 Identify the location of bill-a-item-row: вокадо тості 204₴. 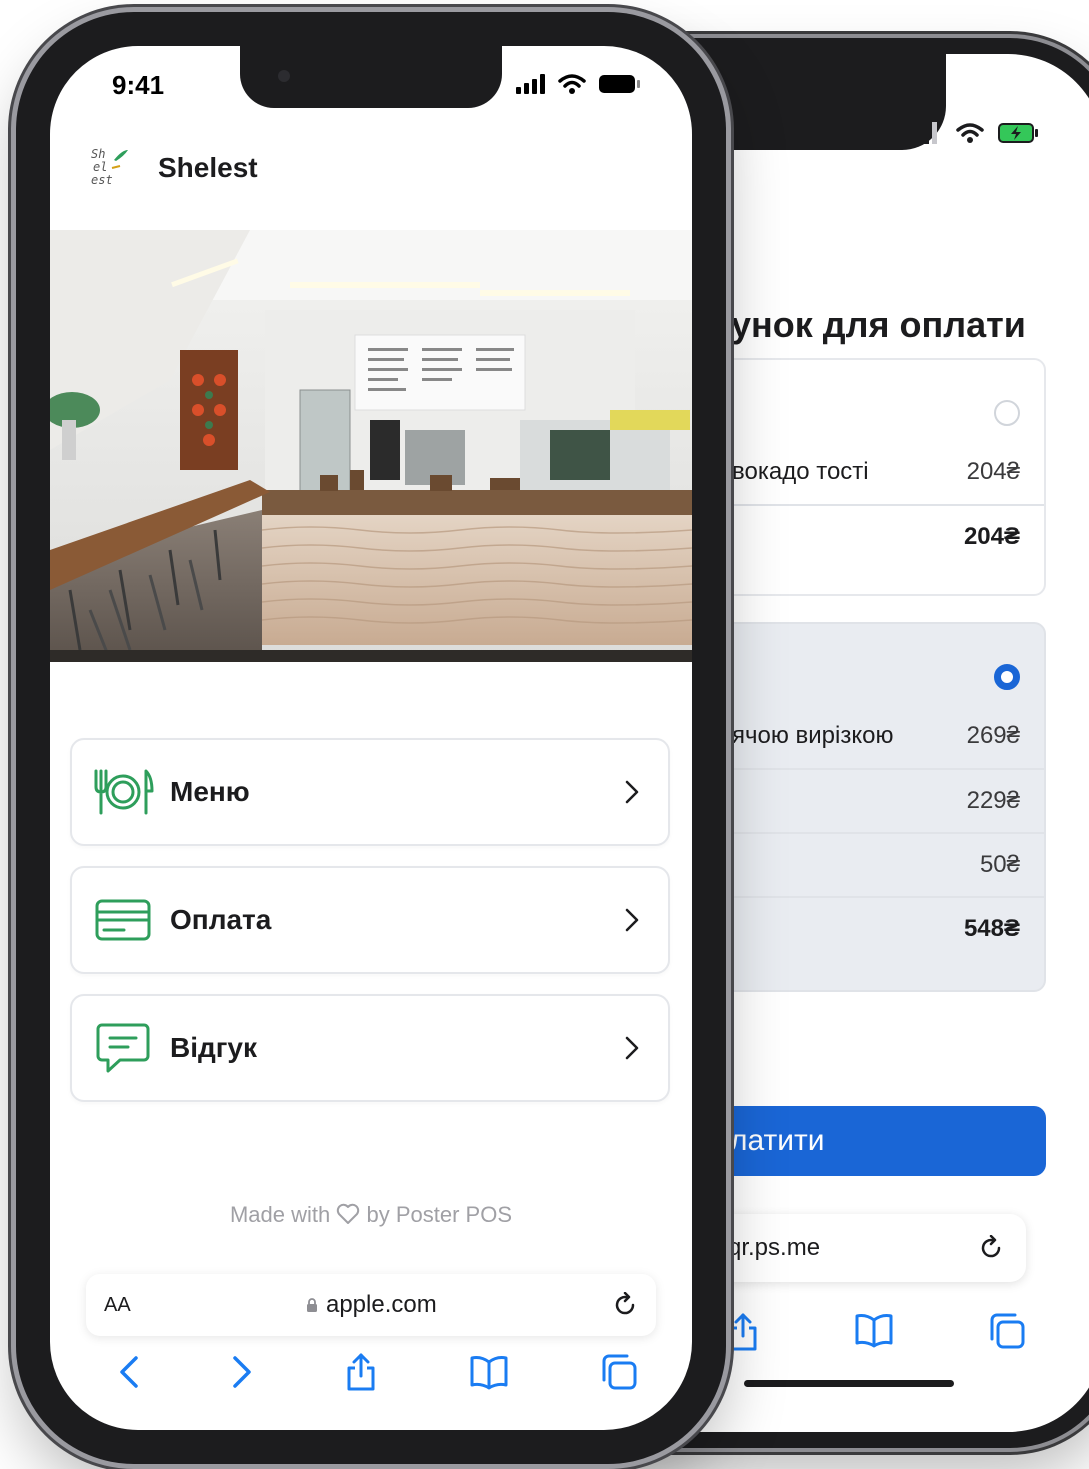
(876, 472).